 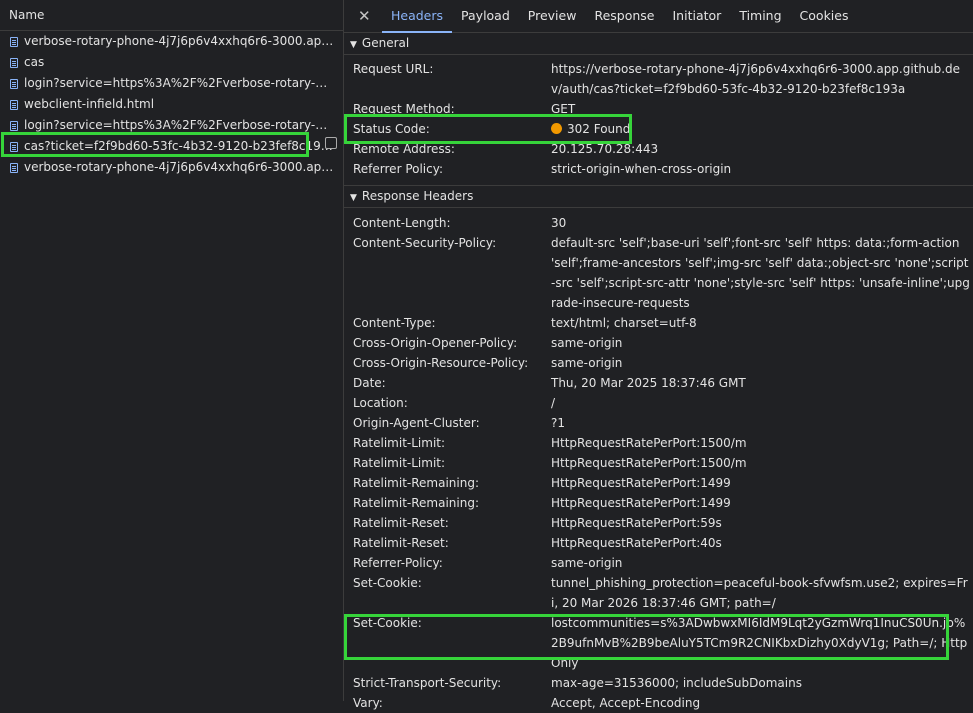 I want to click on general-row-remote-address: Remote Address: 20.125.70.28:443, so click(x=663, y=149).